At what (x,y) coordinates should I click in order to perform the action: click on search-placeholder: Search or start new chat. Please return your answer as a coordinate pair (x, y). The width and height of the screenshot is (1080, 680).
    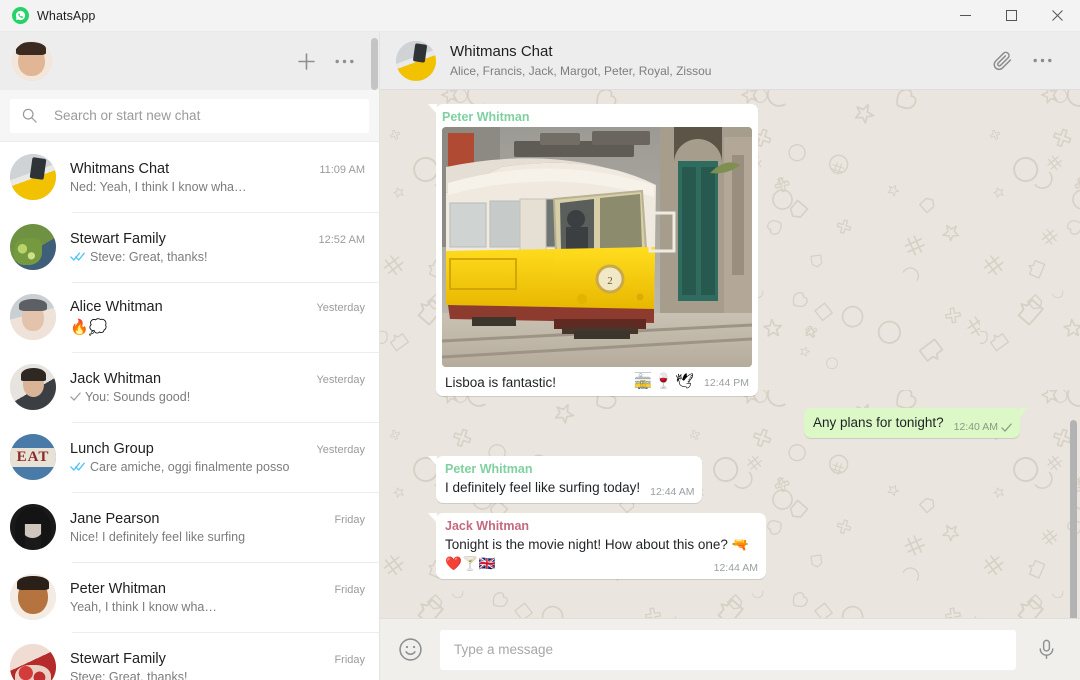
    Looking at the image, I should click on (127, 115).